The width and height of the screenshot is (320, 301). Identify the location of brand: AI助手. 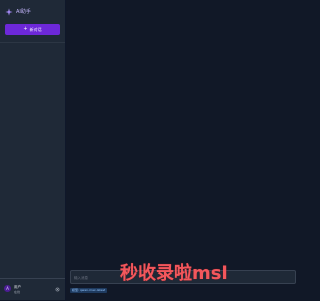
(18, 12).